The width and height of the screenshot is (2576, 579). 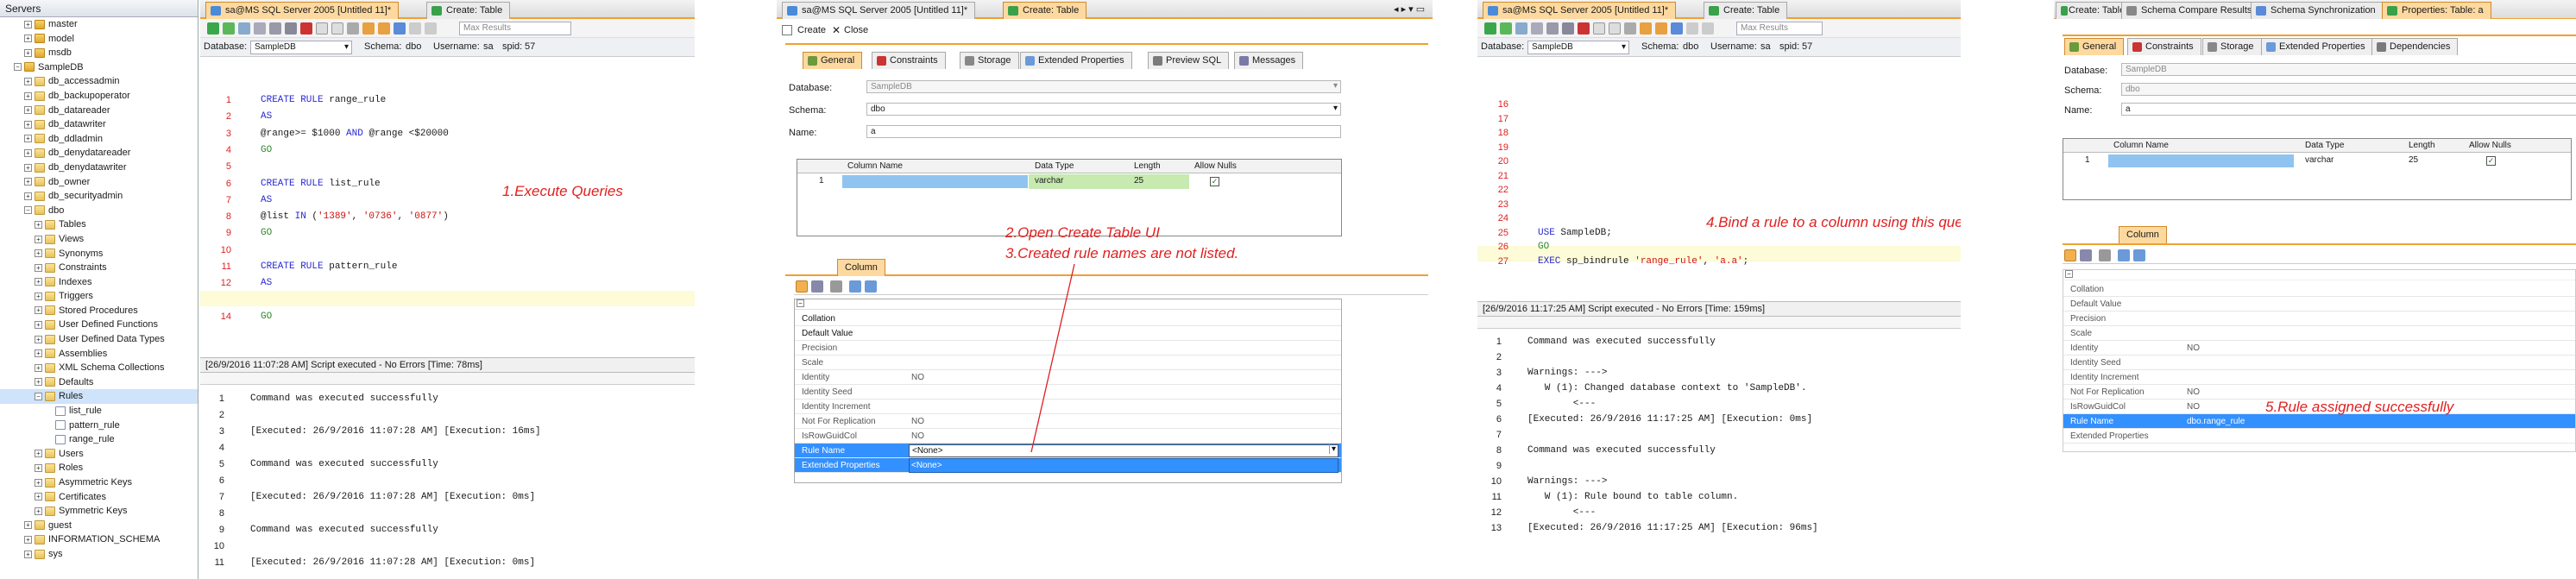 I want to click on tree-item: + Triggers, so click(x=99, y=296).